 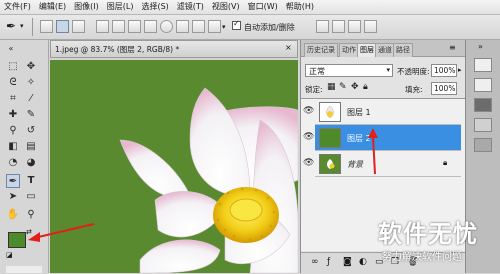 I want to click on magic-wand-tool-icon: ✧, so click(x=31, y=83).